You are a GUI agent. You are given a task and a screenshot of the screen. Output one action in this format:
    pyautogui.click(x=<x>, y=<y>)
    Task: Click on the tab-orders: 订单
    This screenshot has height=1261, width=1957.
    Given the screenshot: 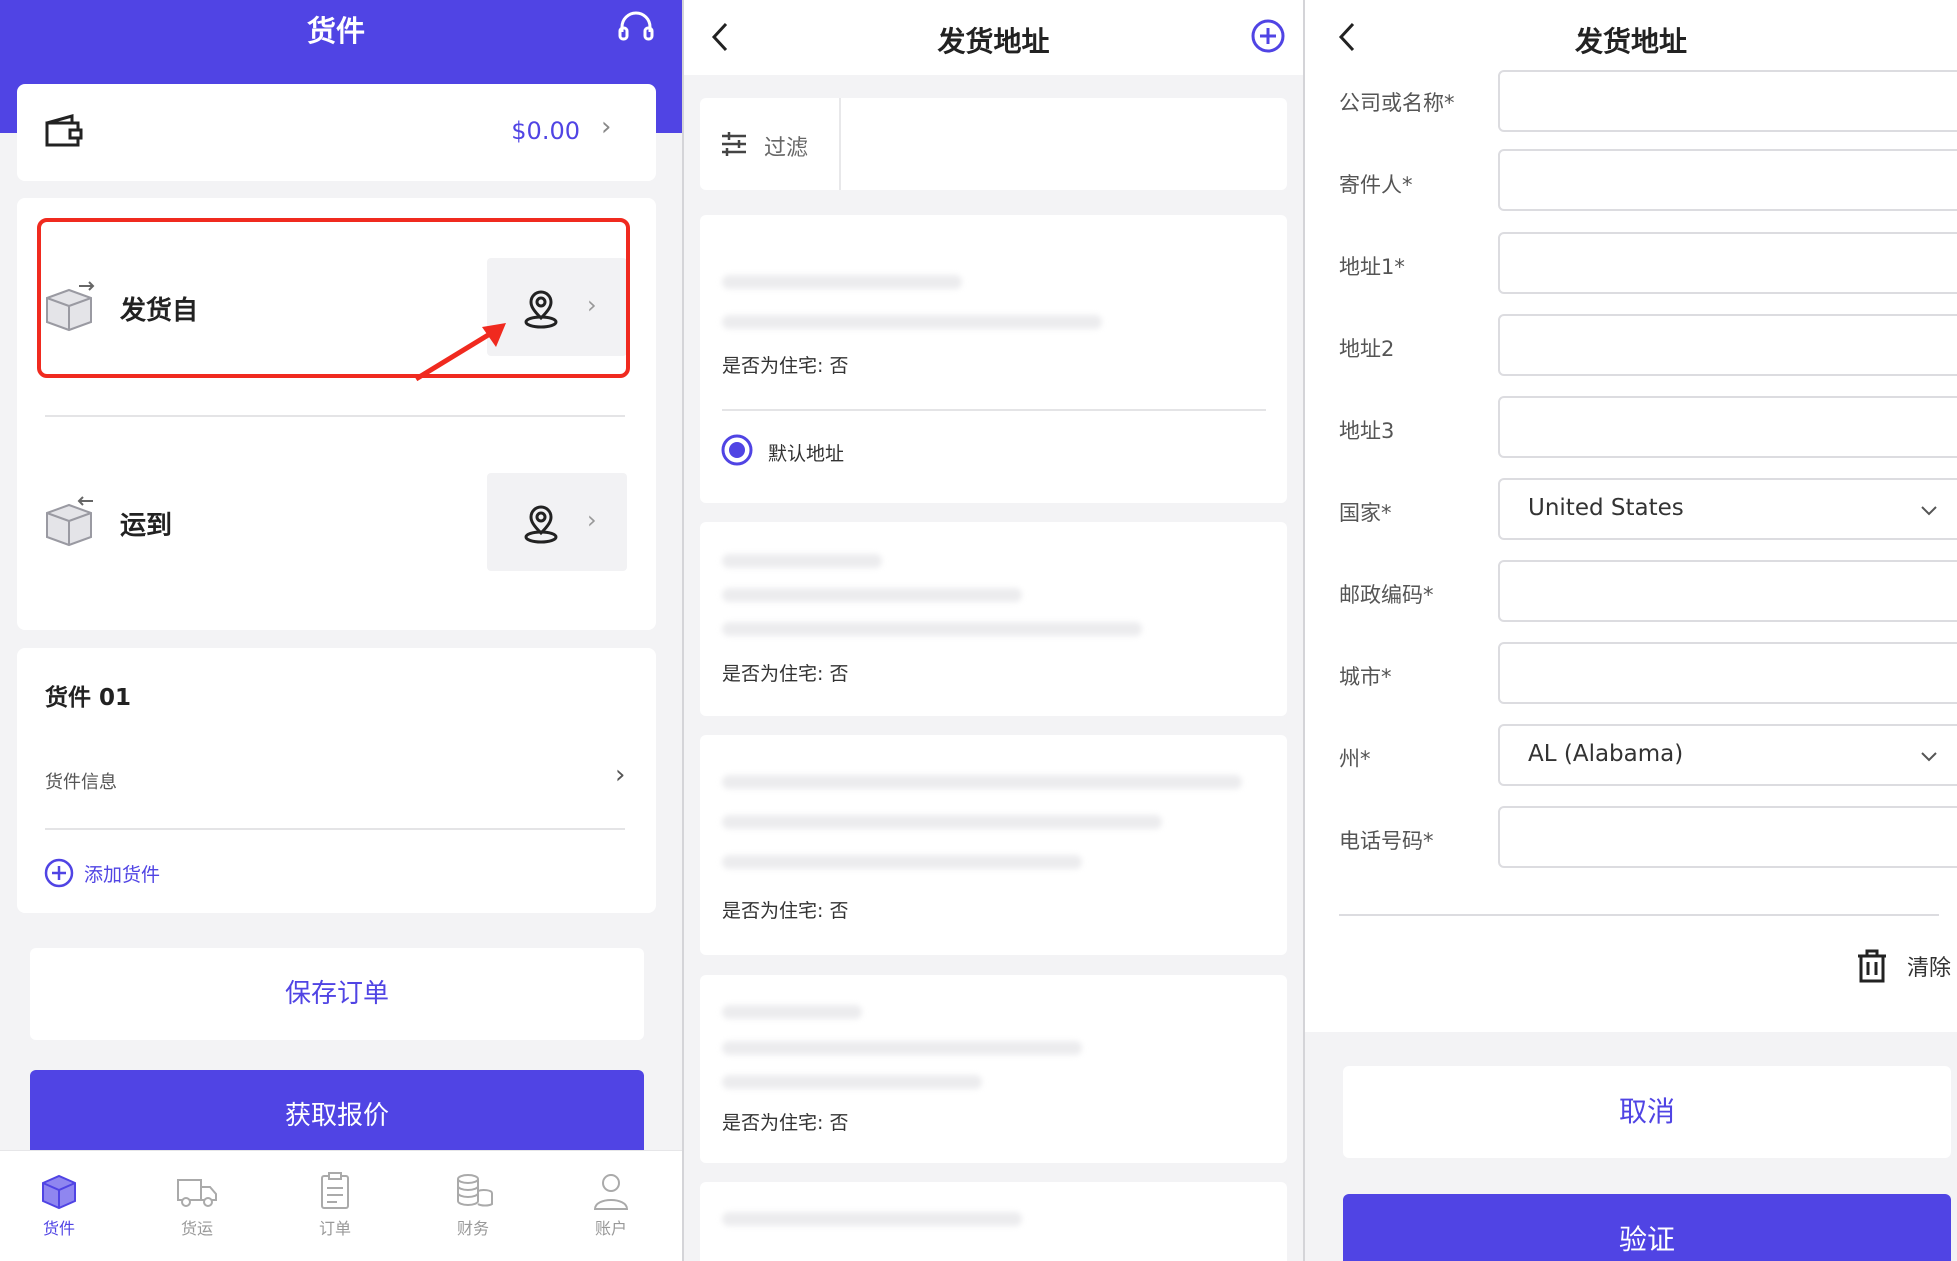 What is the action you would take?
    pyautogui.click(x=335, y=1205)
    